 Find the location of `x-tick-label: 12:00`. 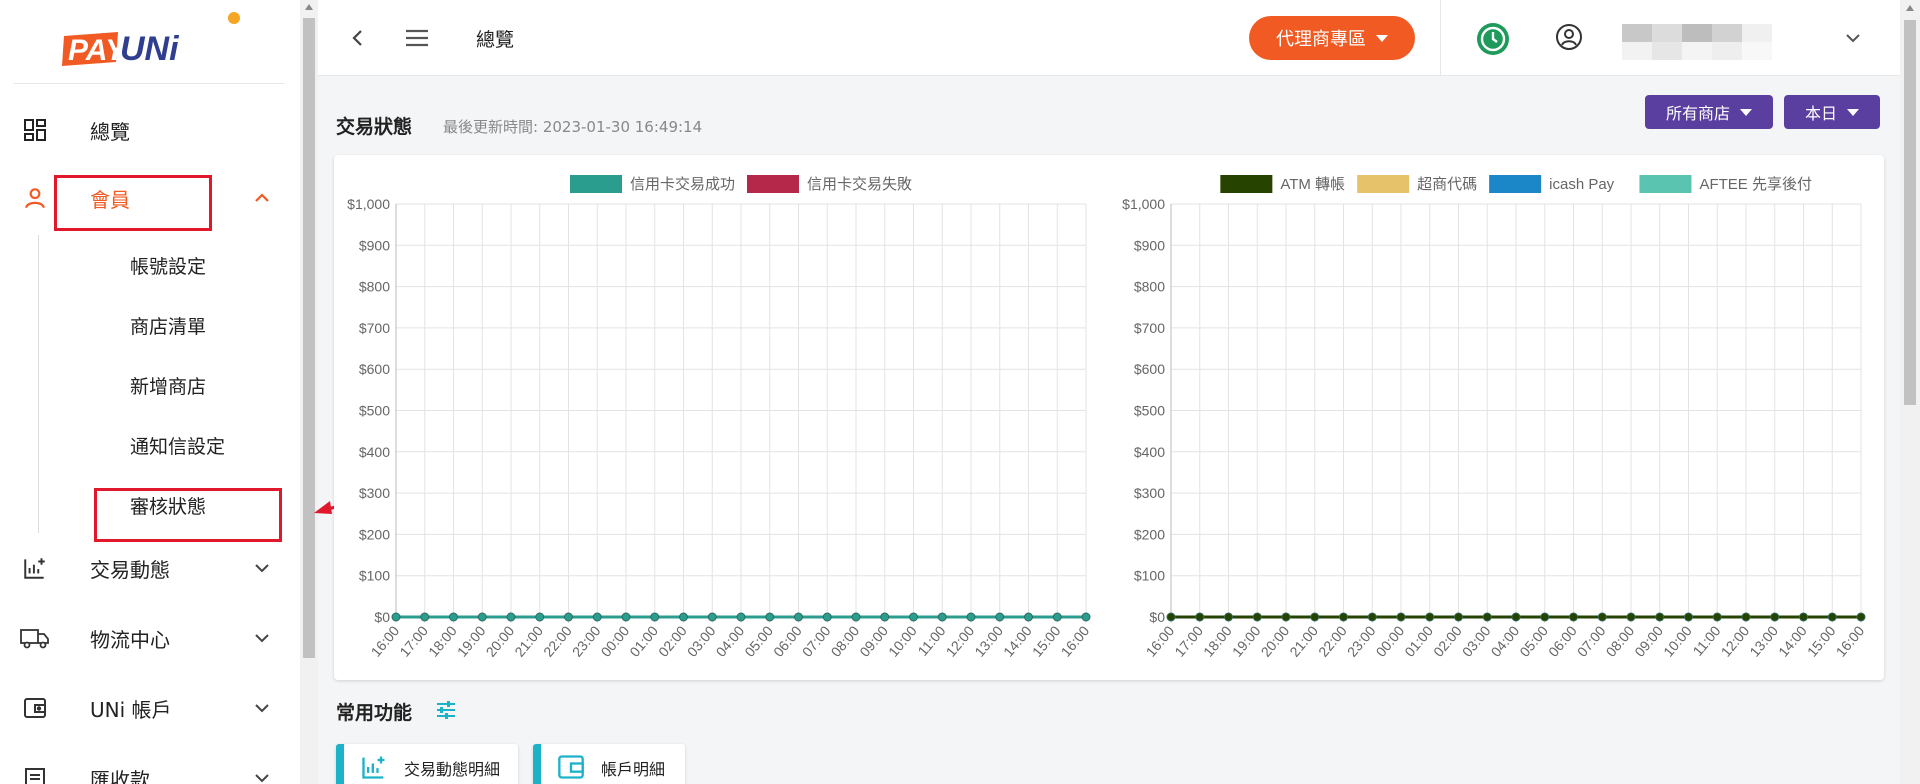

x-tick-label: 12:00 is located at coordinates (960, 640).